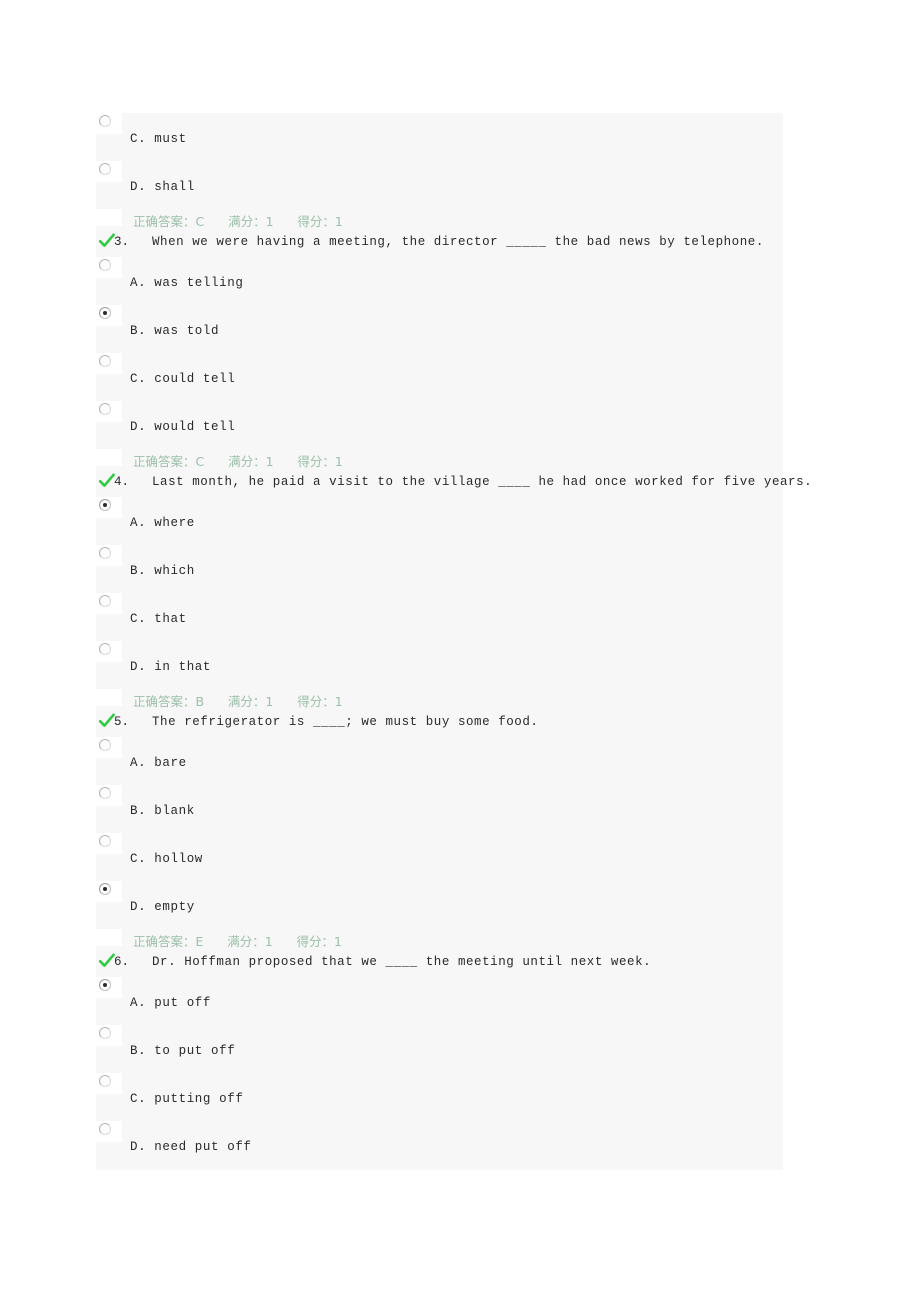  Describe the element at coordinates (122, 482) in the screenshot. I see `question-number: 4.` at that location.